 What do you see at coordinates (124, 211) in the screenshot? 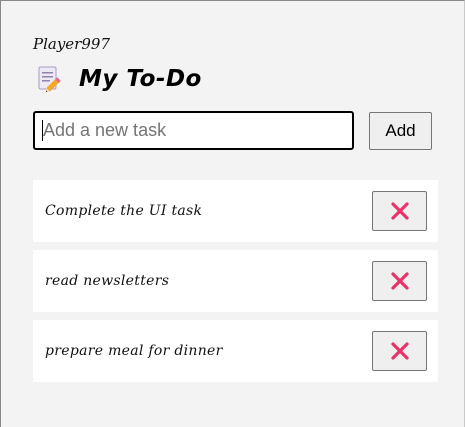
I see `task-label: Complete the UI task` at bounding box center [124, 211].